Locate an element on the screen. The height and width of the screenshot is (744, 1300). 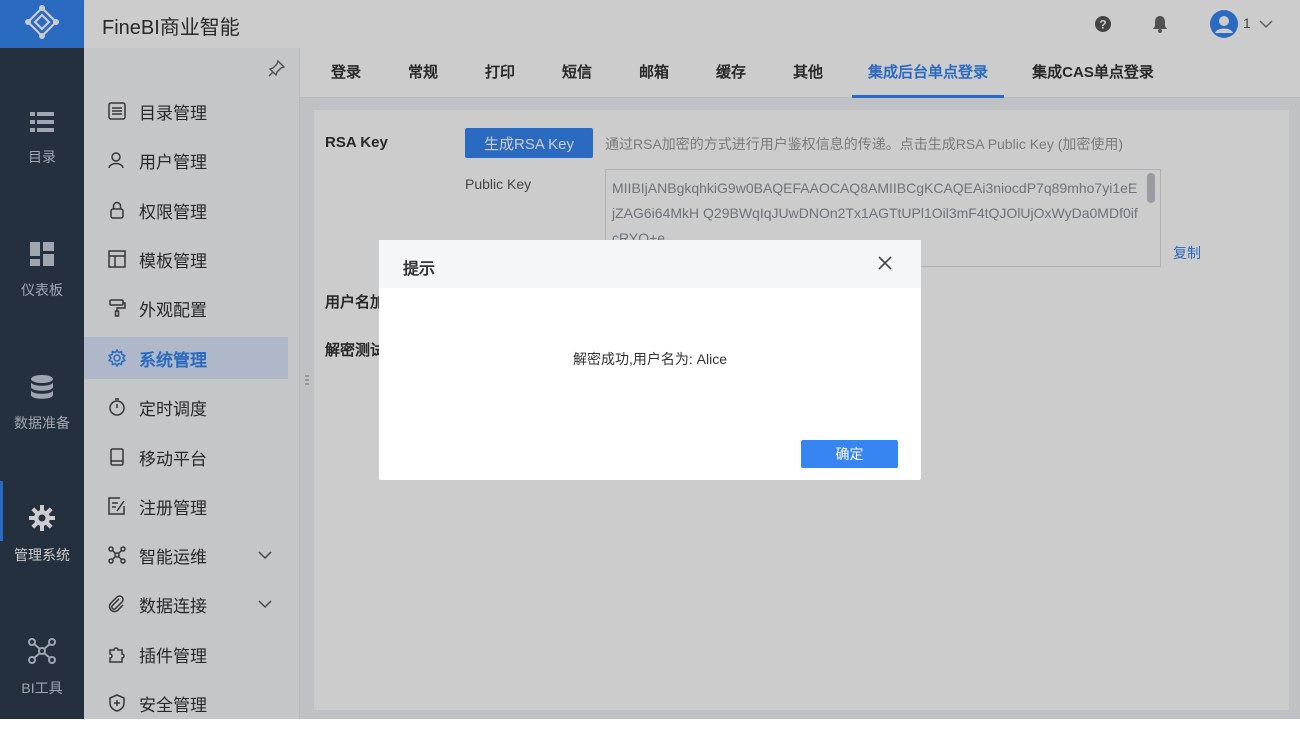
alert-dialog: 提示 解密成功,用户名为: Alice 确定 is located at coordinates (650, 360).